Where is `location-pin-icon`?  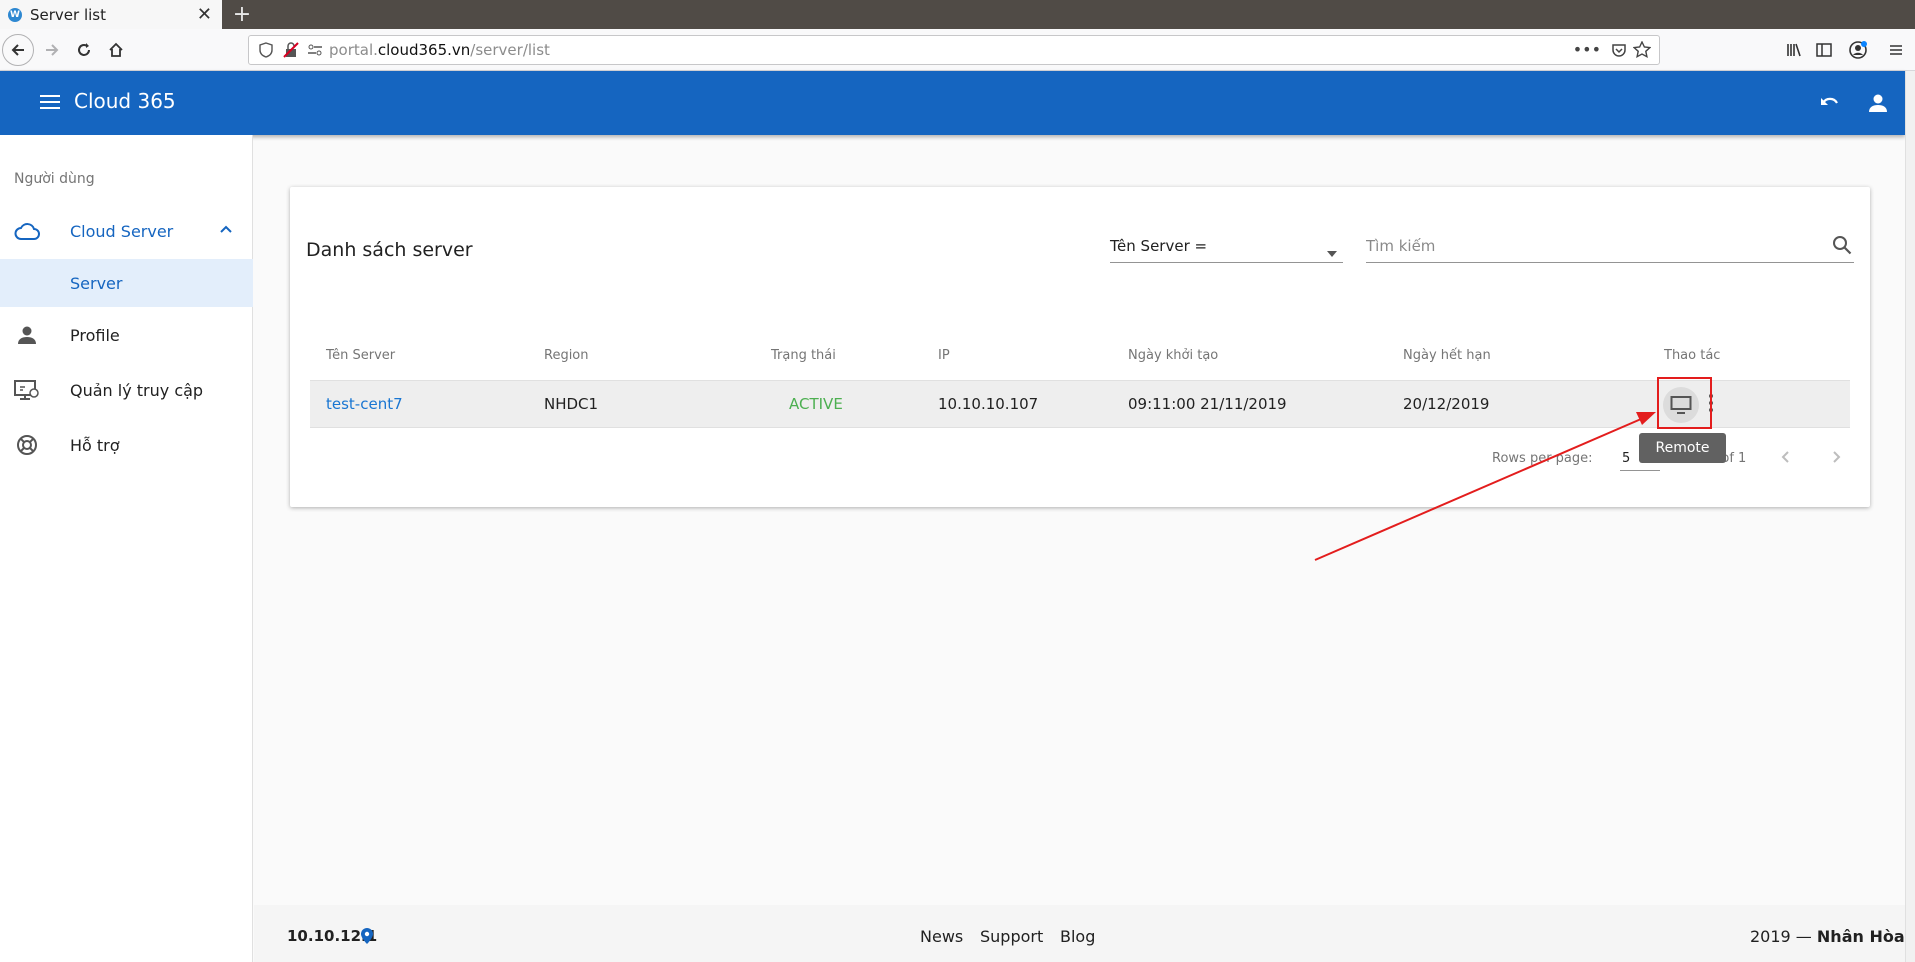
location-pin-icon is located at coordinates (367, 938).